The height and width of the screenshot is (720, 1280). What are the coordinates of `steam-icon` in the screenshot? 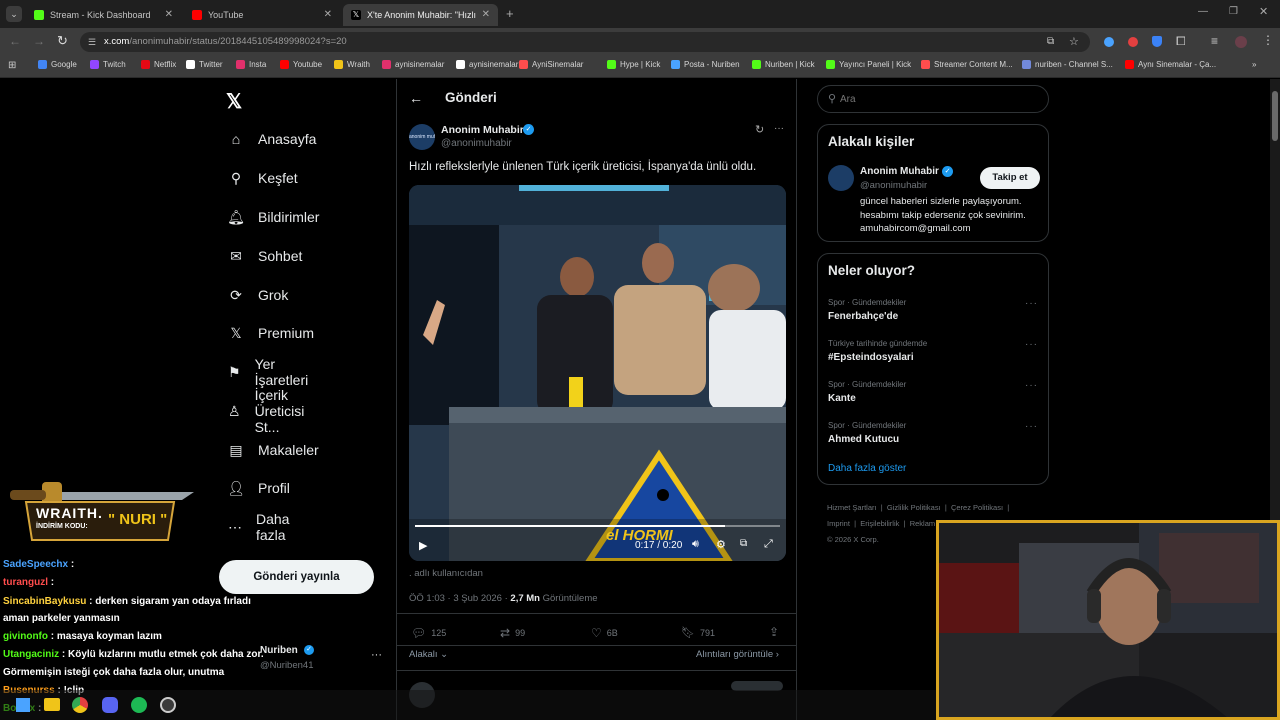 It's located at (168, 705).